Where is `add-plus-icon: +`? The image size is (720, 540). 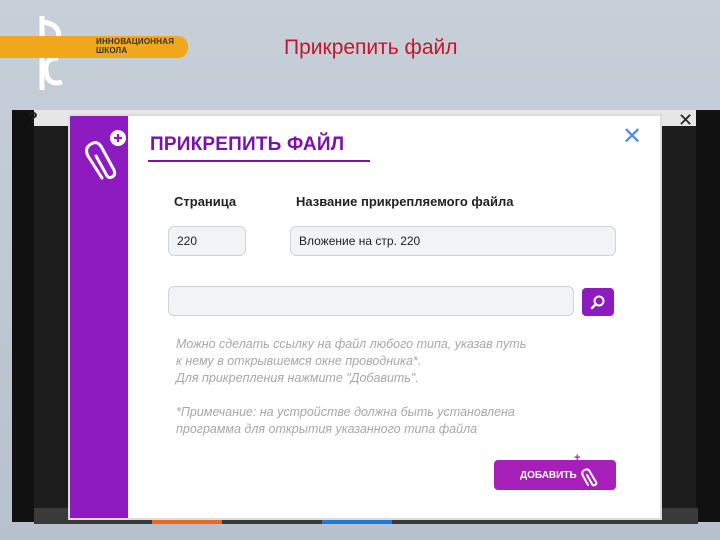
add-plus-icon: + is located at coordinates (577, 458).